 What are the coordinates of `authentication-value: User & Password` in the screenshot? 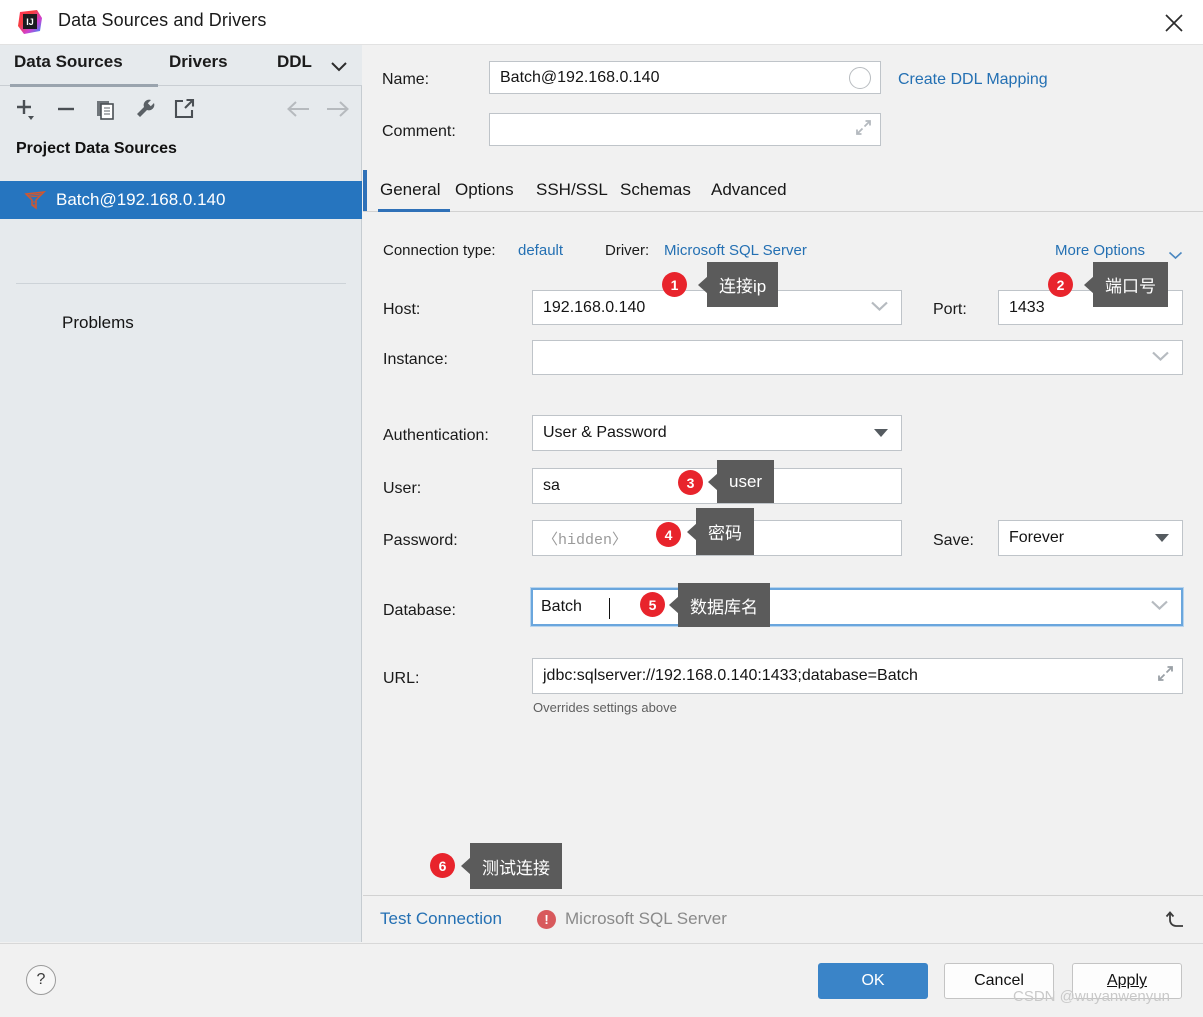 It's located at (605, 432).